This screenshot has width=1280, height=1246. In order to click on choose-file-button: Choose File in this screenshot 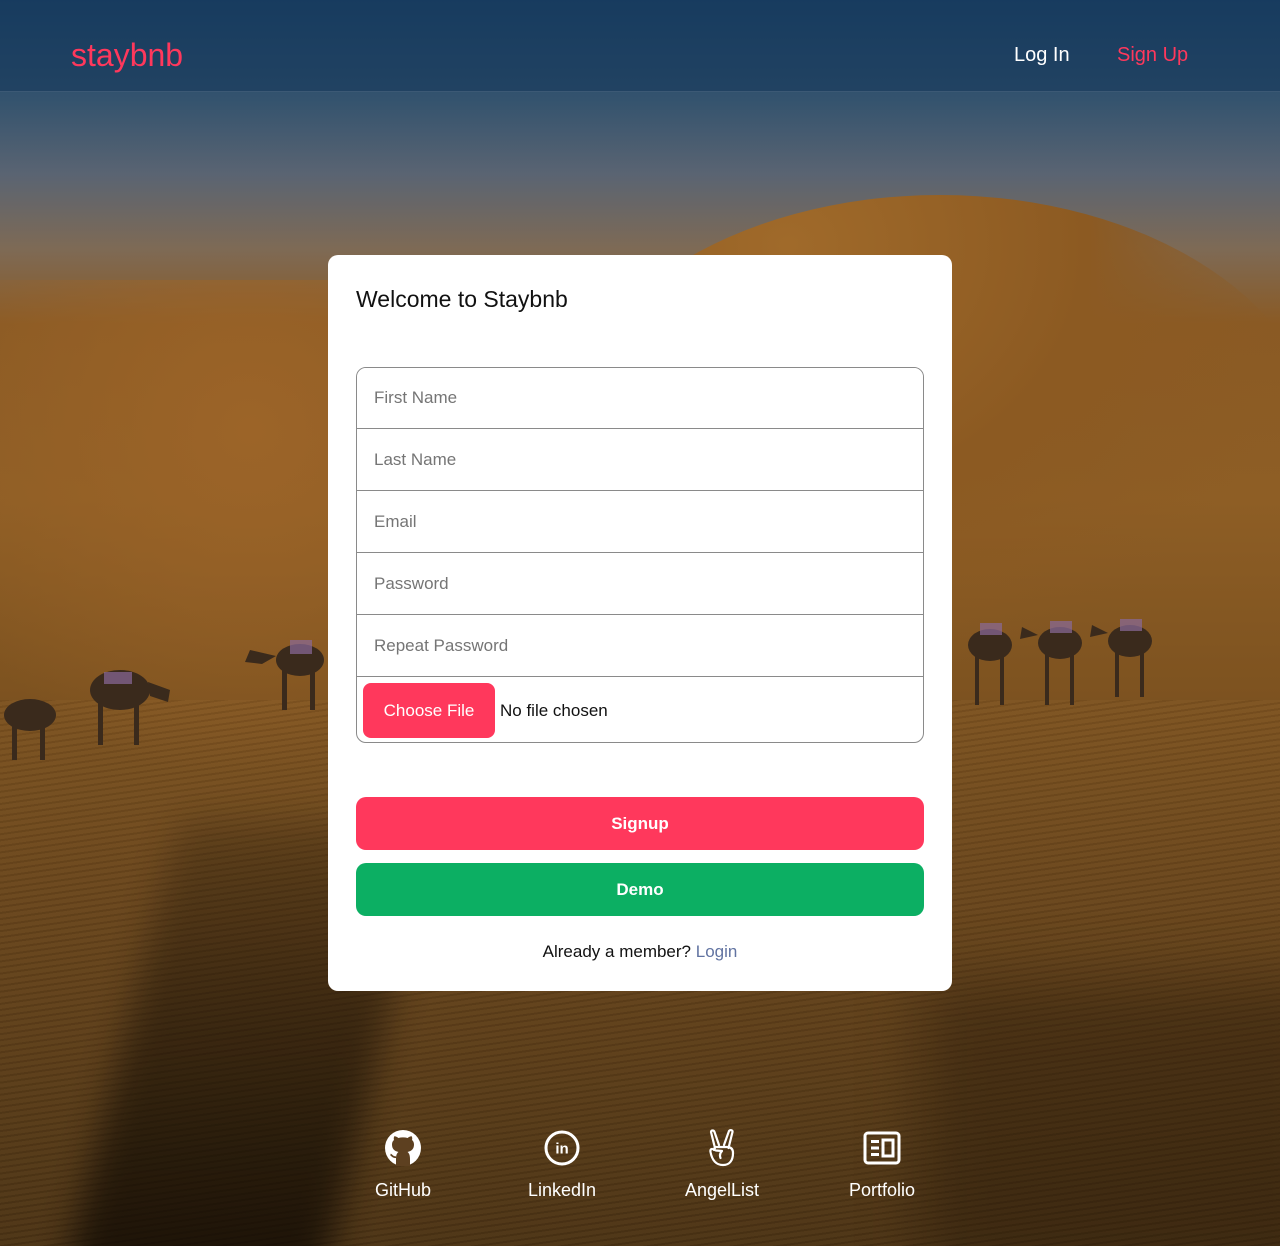, I will do `click(429, 710)`.